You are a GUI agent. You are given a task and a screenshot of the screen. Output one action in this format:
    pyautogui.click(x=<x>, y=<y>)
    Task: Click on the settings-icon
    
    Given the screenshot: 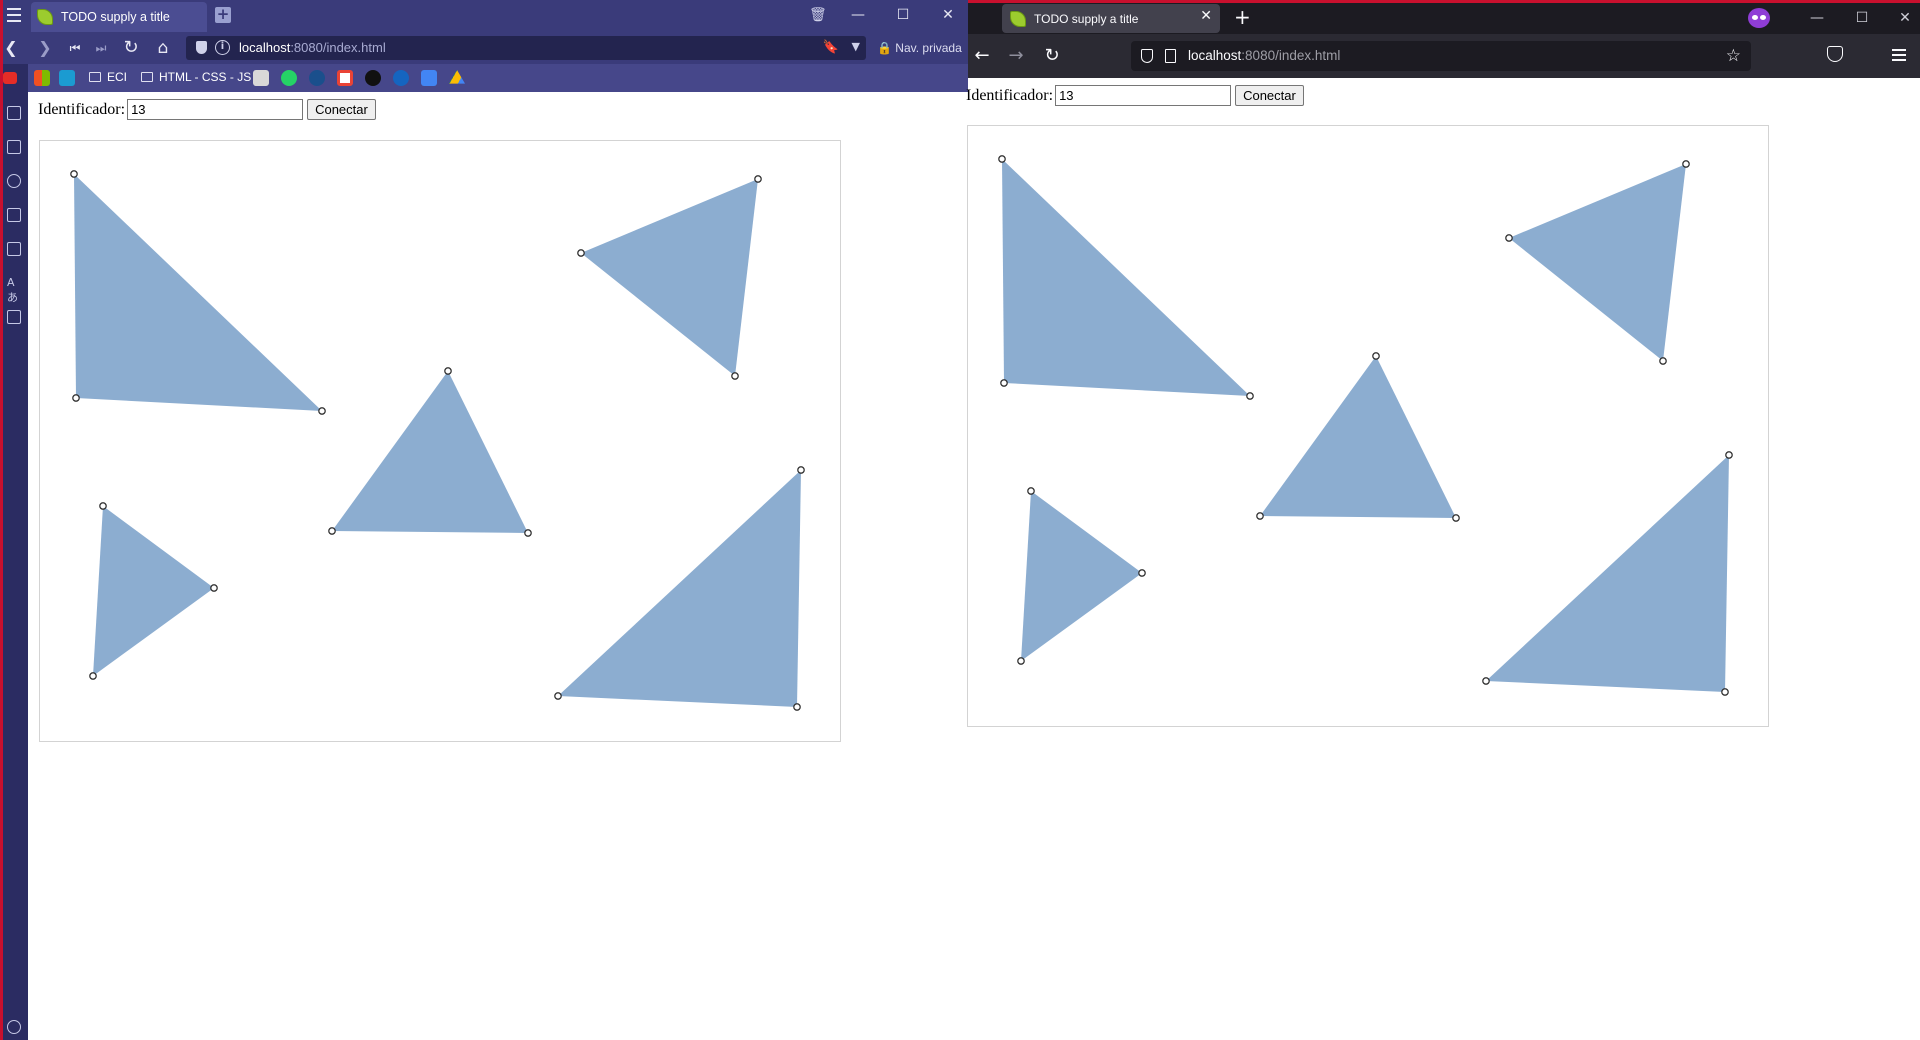 What is the action you would take?
    pyautogui.click(x=14, y=1027)
    